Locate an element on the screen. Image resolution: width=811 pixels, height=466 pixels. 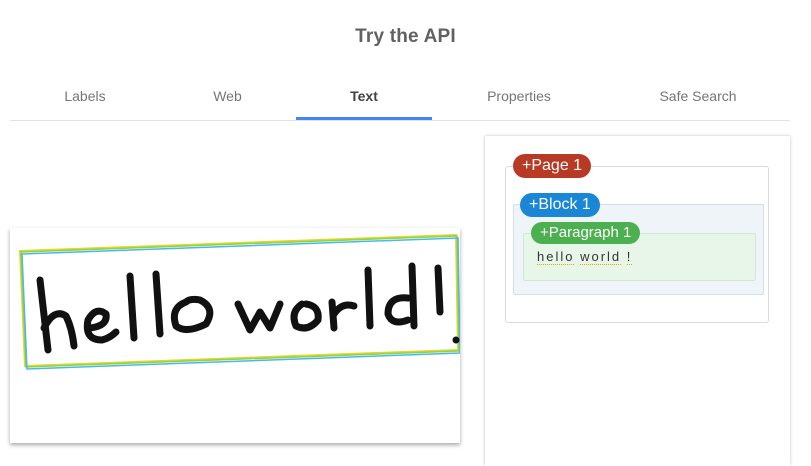
exclamation-dot is located at coordinates (456, 340).